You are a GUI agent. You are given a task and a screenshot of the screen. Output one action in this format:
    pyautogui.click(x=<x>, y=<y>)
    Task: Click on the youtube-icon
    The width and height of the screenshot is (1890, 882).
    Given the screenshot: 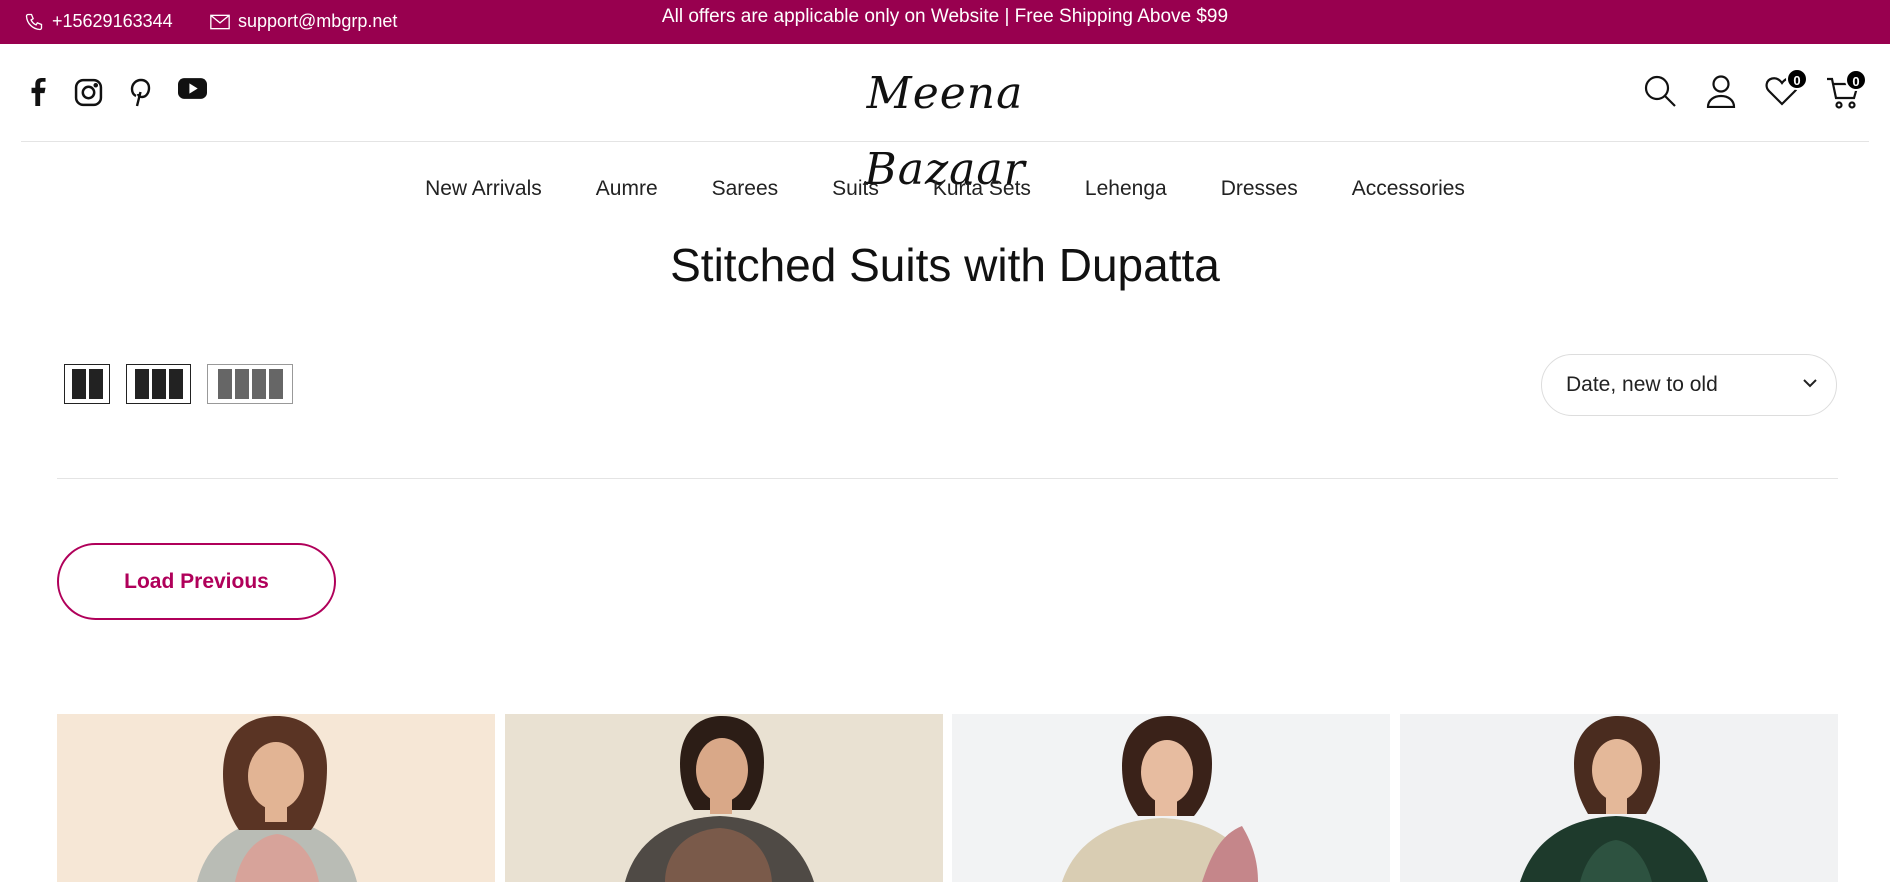 What is the action you would take?
    pyautogui.click(x=192, y=88)
    